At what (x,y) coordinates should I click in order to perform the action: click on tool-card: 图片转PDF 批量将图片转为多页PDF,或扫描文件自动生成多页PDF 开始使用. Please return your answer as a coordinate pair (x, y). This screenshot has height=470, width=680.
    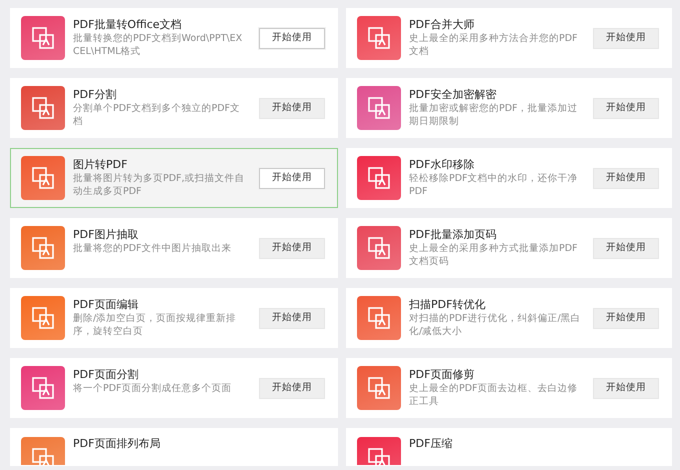
    Looking at the image, I should click on (174, 178).